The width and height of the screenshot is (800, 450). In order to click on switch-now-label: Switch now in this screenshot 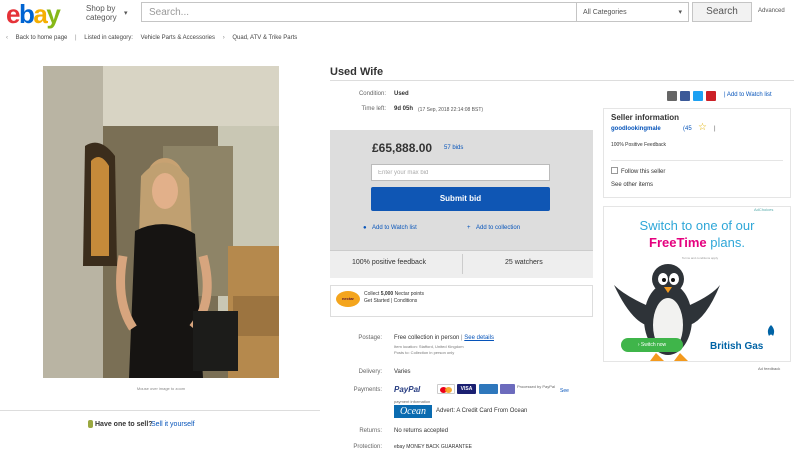, I will do `click(653, 345)`.